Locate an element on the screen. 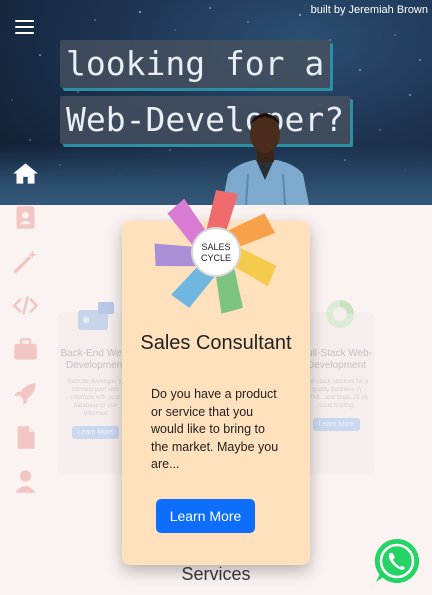 This screenshot has height=595, width=432. wheel-center-text-2: CYCLE is located at coordinates (216, 258).